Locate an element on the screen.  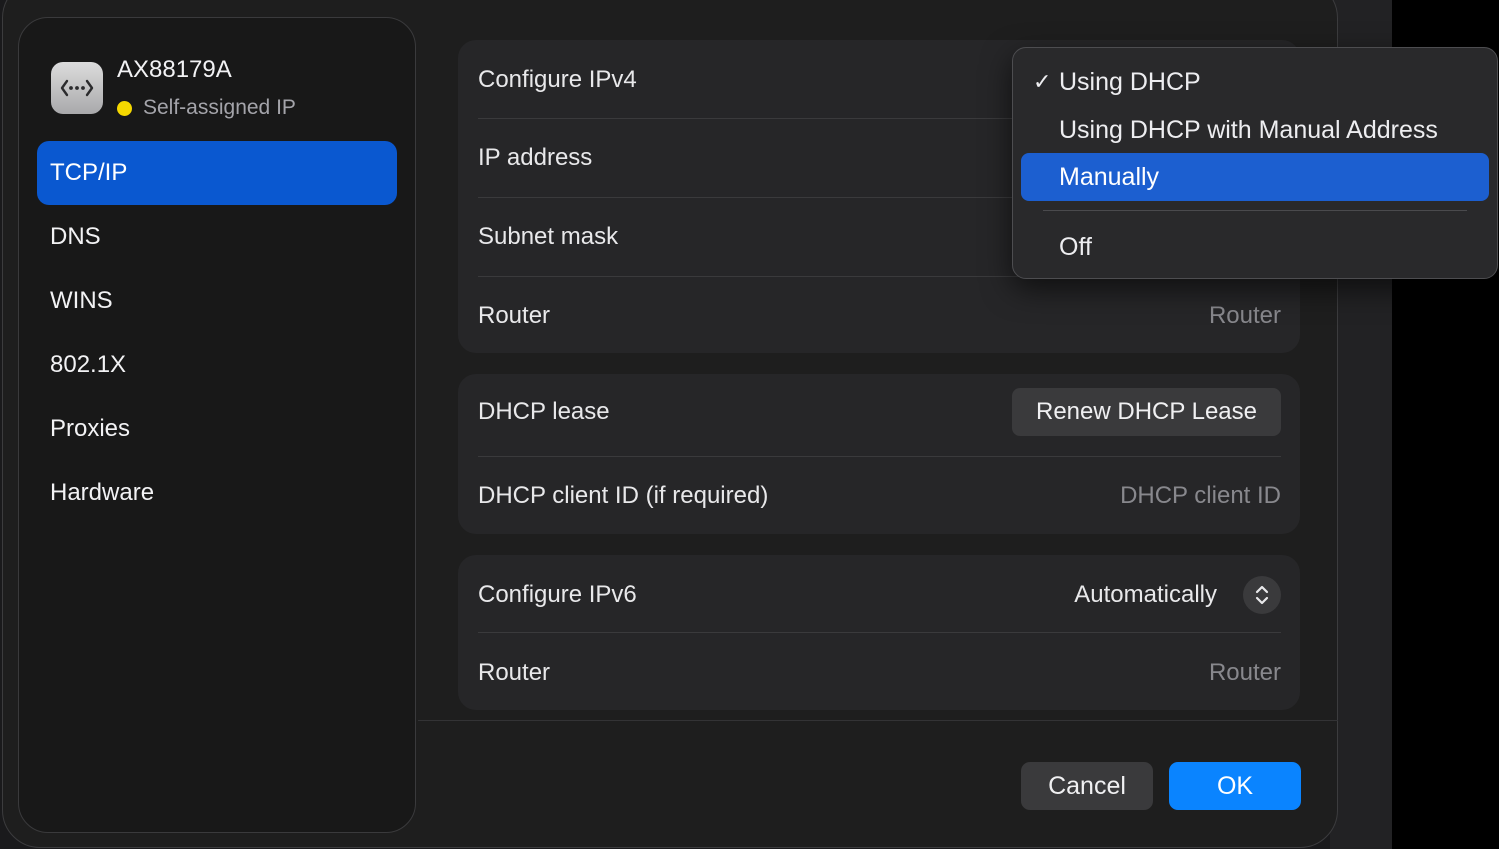
dhcp-lease-label: DHCP lease is located at coordinates (544, 411).